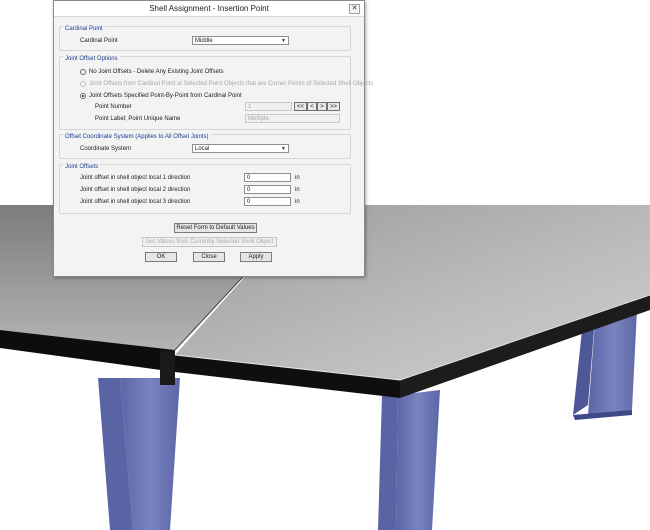  I want to click on cardinal-point-value: Middle, so click(204, 41).